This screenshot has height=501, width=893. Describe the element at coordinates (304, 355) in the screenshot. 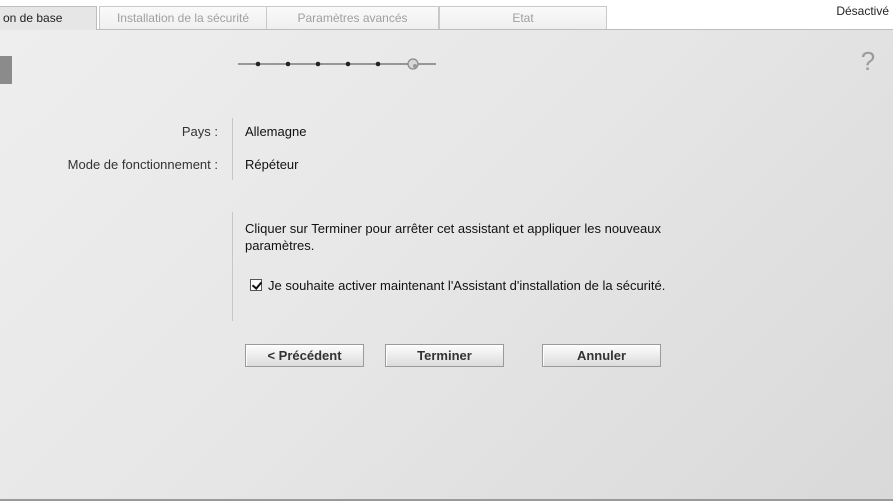

I see `previous-button: < Précédent` at that location.